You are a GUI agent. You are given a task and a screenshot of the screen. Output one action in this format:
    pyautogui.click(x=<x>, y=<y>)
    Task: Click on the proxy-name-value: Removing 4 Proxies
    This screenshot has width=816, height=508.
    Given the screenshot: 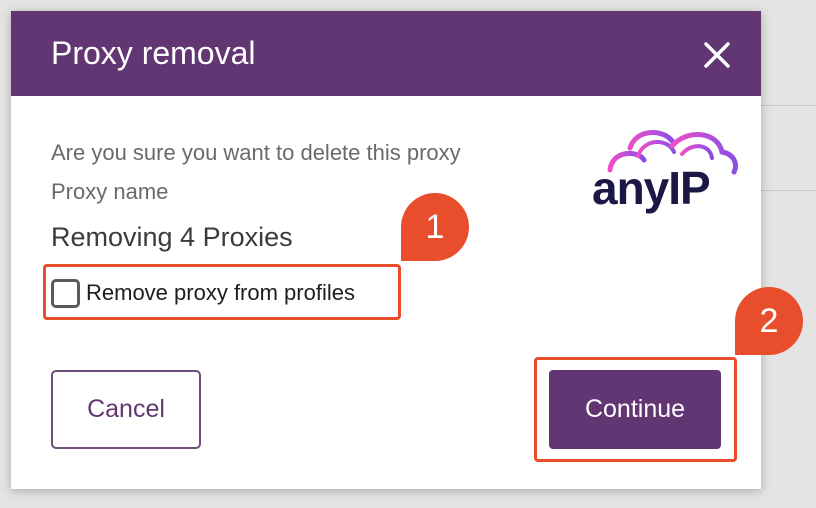 What is the action you would take?
    pyautogui.click(x=172, y=237)
    